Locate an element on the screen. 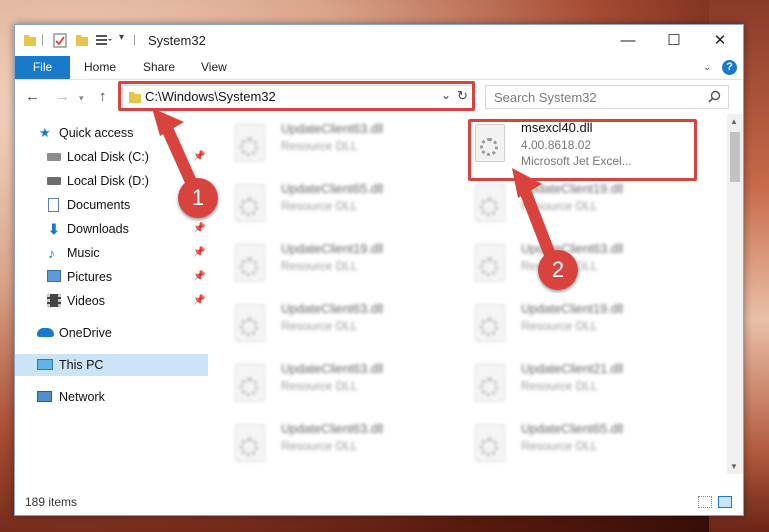 The width and height of the screenshot is (769, 532). videos-icon is located at coordinates (54, 300).